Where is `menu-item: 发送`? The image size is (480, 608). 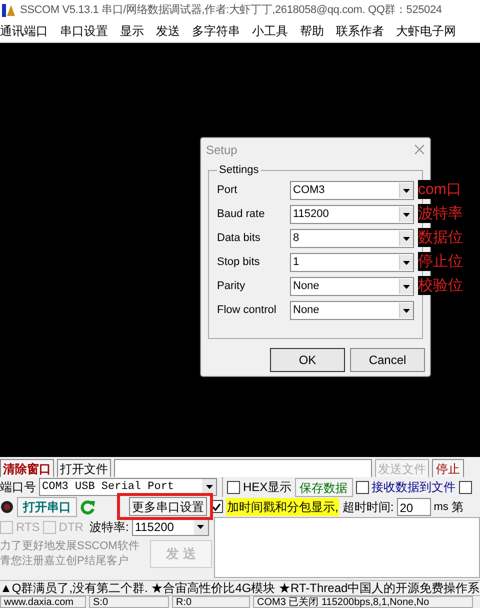
menu-item: 发送 is located at coordinates (168, 31).